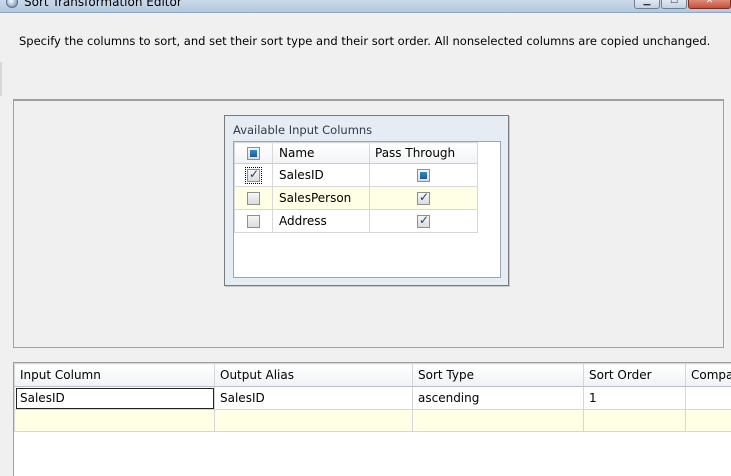  What do you see at coordinates (114, 375) in the screenshot?
I see `input-column-header: Input Column` at bounding box center [114, 375].